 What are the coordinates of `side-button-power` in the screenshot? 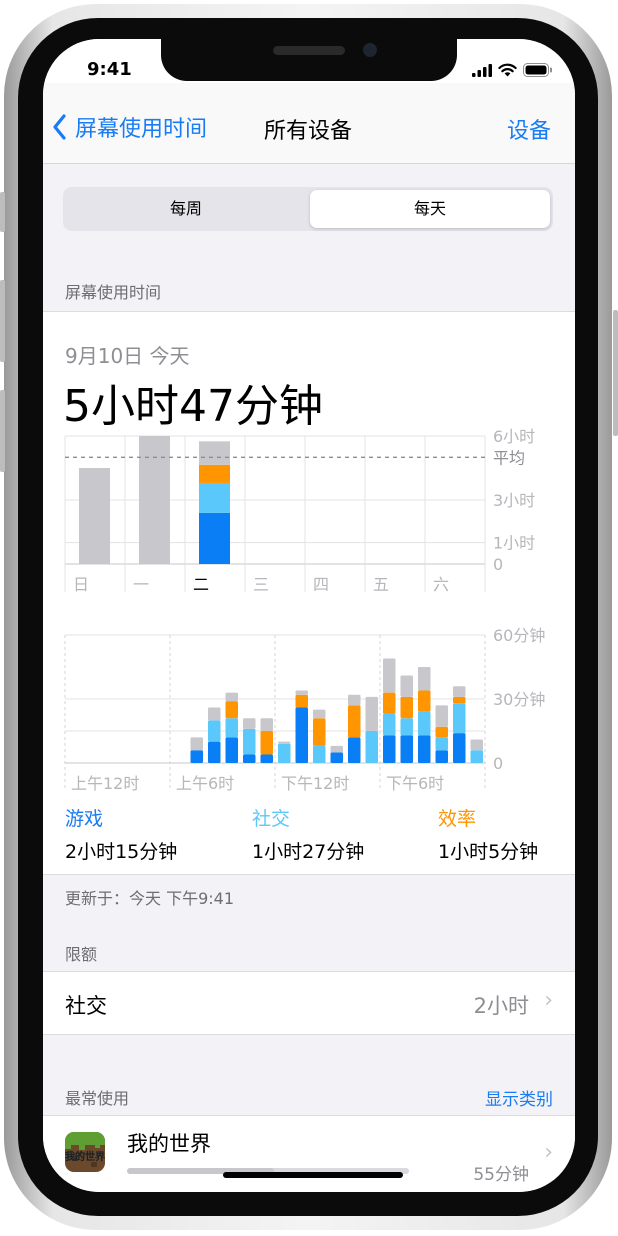 It's located at (615, 373).